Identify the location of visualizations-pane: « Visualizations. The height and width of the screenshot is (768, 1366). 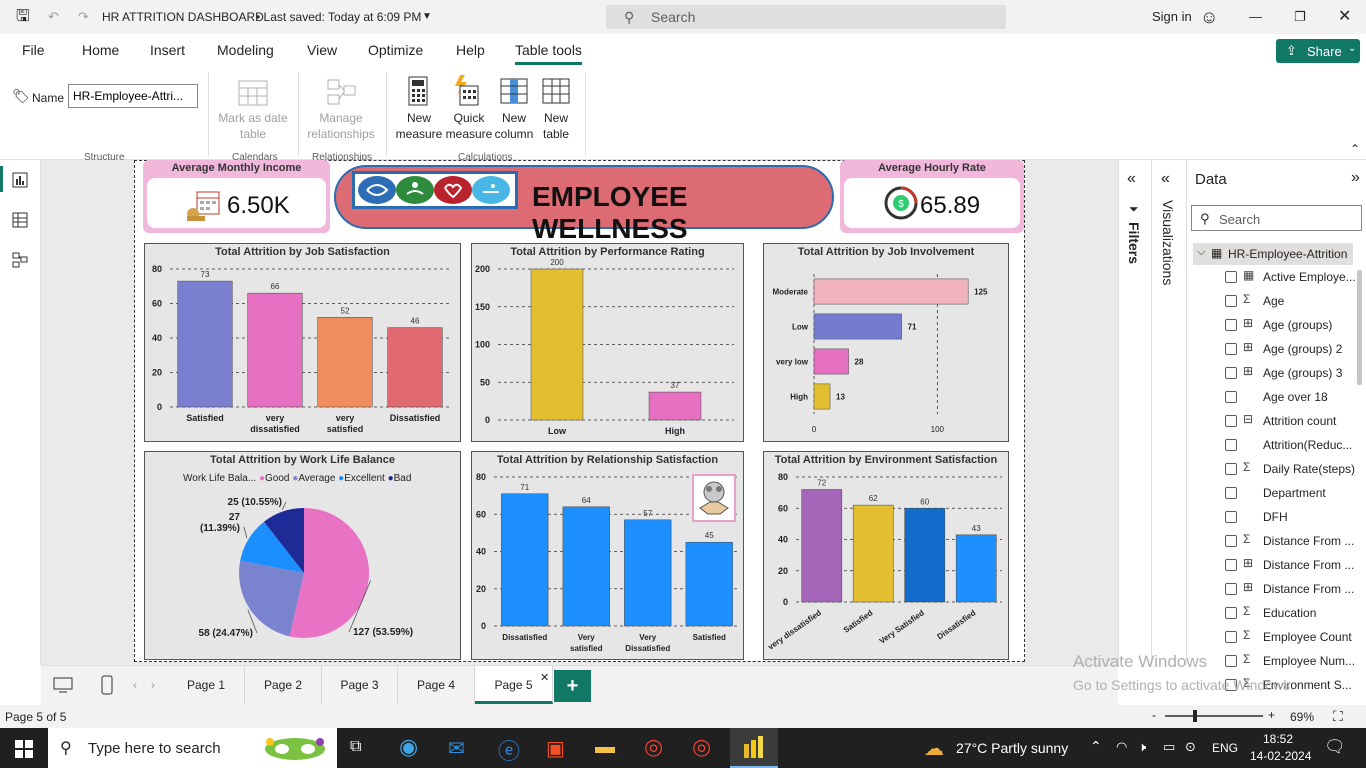
(1168, 412).